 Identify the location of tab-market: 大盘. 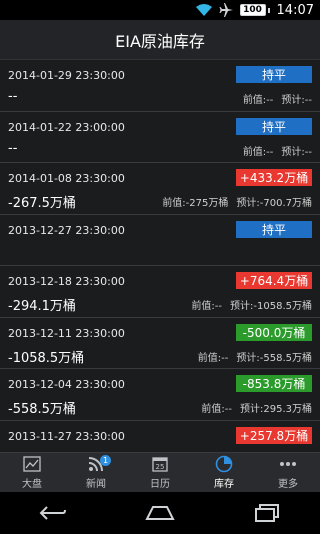
(32, 472).